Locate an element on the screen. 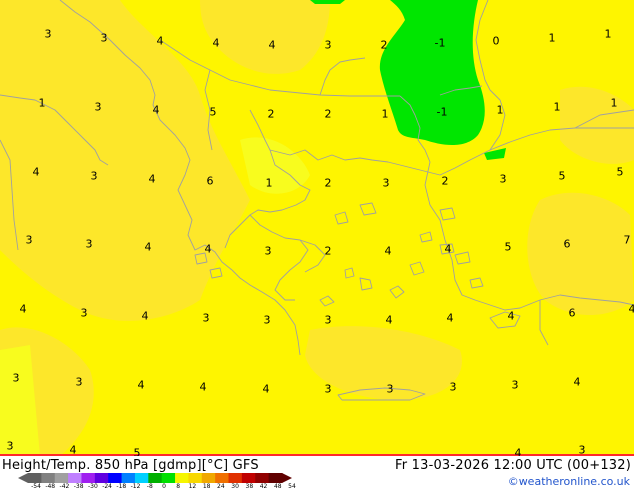 The width and height of the screenshot is (634, 492). scale-right-arrow is located at coordinates (287, 478).